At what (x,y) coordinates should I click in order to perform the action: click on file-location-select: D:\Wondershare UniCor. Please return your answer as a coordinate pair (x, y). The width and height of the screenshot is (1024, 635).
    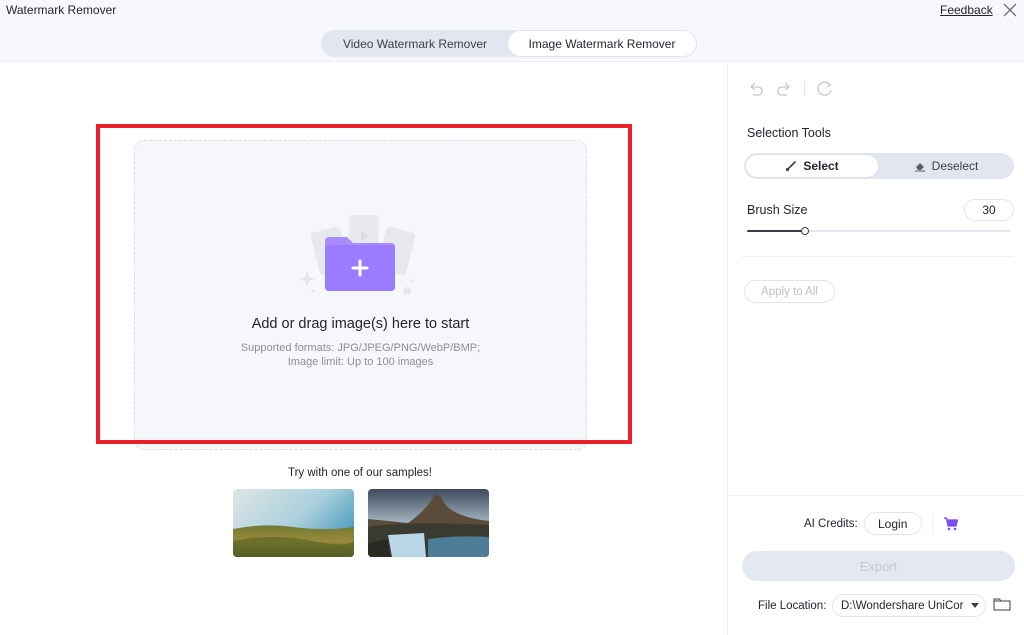
    Looking at the image, I should click on (909, 605).